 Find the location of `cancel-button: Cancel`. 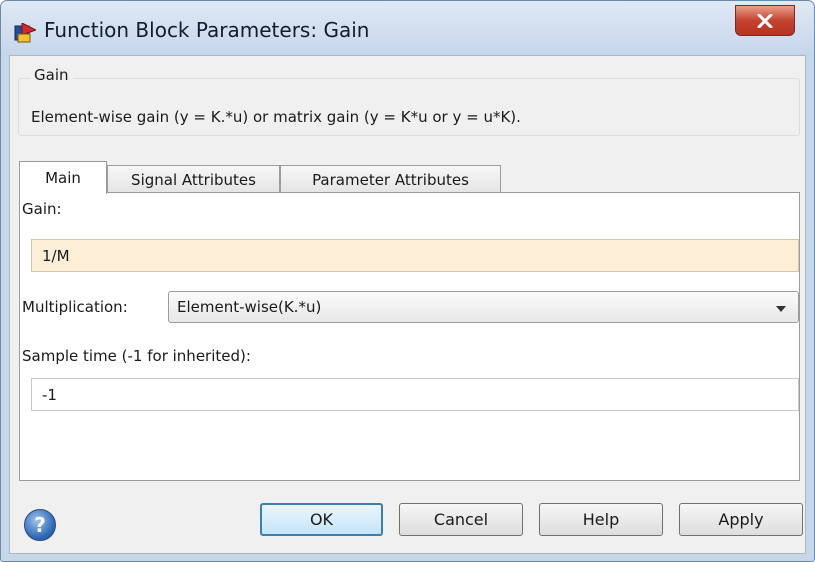

cancel-button: Cancel is located at coordinates (461, 519).